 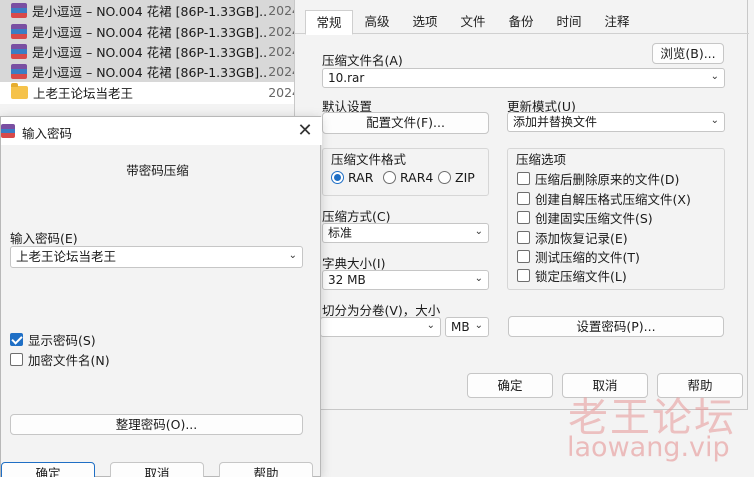 What do you see at coordinates (266, 469) in the screenshot?
I see `help-button: 帮助` at bounding box center [266, 469].